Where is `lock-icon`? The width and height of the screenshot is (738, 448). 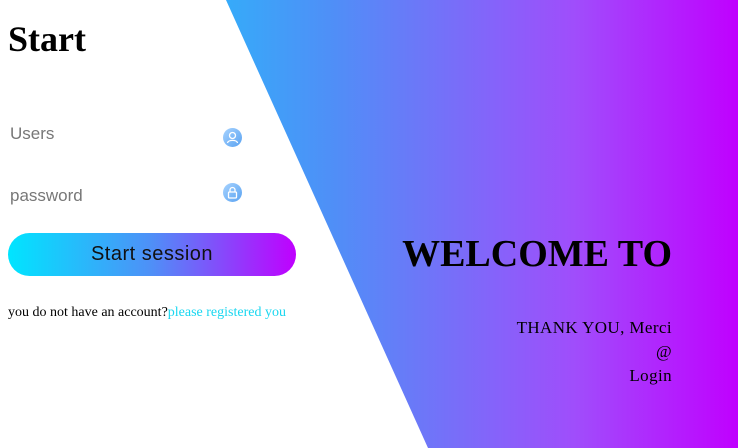 lock-icon is located at coordinates (232, 192).